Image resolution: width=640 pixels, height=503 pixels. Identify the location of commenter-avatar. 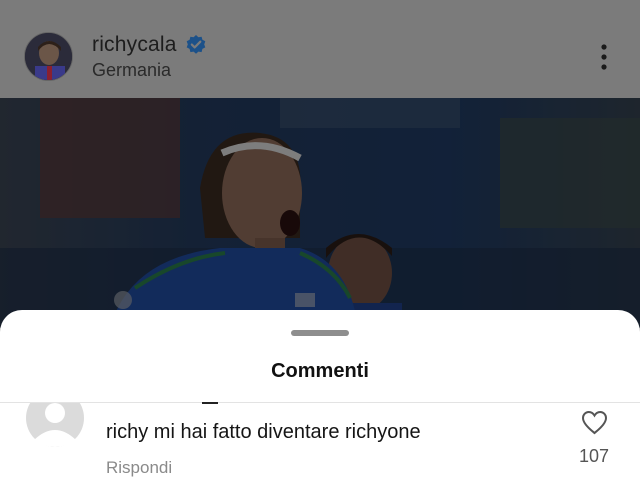
(55, 421).